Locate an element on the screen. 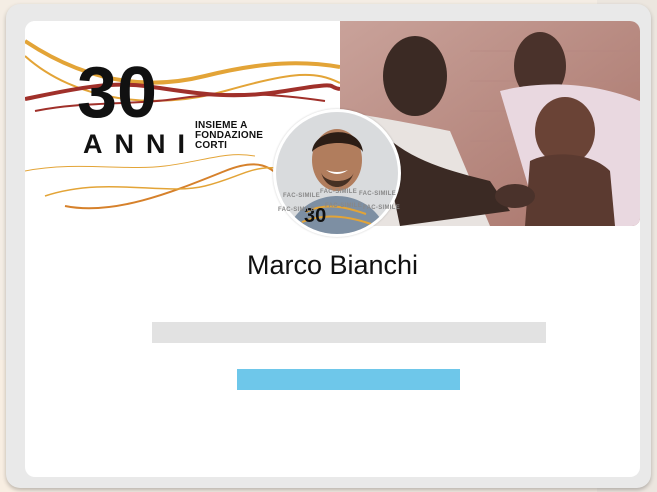 The width and height of the screenshot is (657, 492). avatar-illustration: 30 is located at coordinates (337, 173).